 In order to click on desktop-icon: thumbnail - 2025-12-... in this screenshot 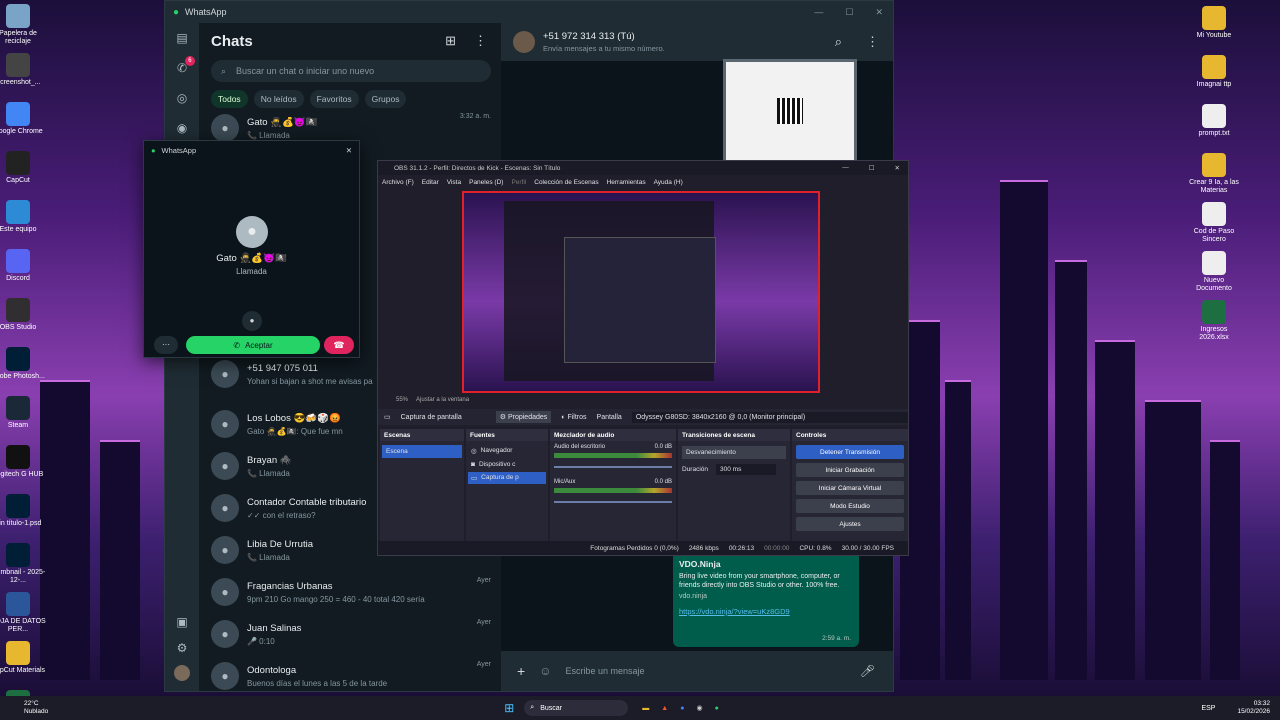, I will do `click(23, 564)`.